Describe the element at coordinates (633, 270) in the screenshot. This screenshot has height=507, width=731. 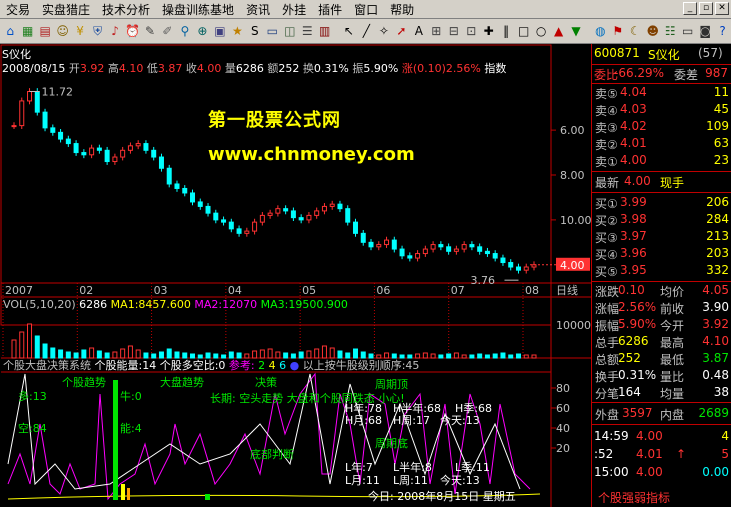
I see `buy-level-price: 3.95` at that location.